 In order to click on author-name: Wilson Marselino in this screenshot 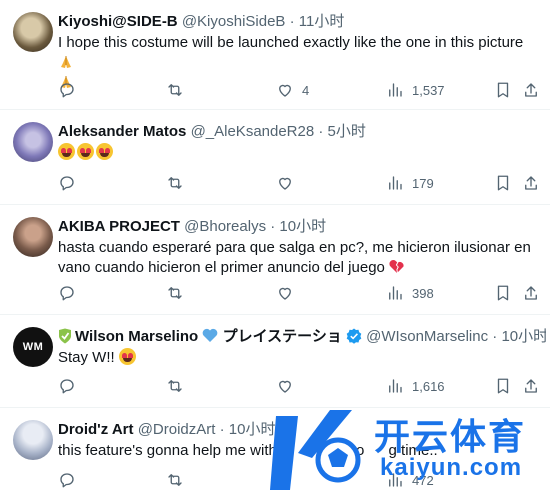, I will do `click(136, 336)`.